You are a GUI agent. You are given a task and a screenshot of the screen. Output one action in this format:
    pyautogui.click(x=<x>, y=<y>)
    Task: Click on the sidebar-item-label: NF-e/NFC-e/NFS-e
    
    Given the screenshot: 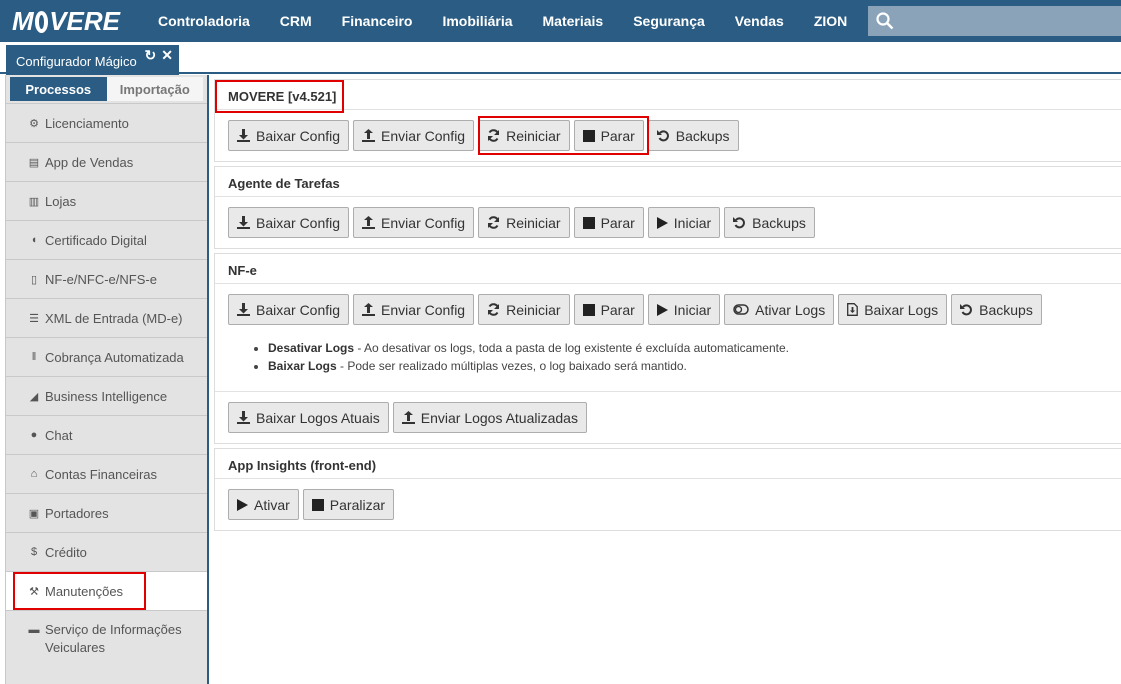 What is the action you would take?
    pyautogui.click(x=101, y=279)
    